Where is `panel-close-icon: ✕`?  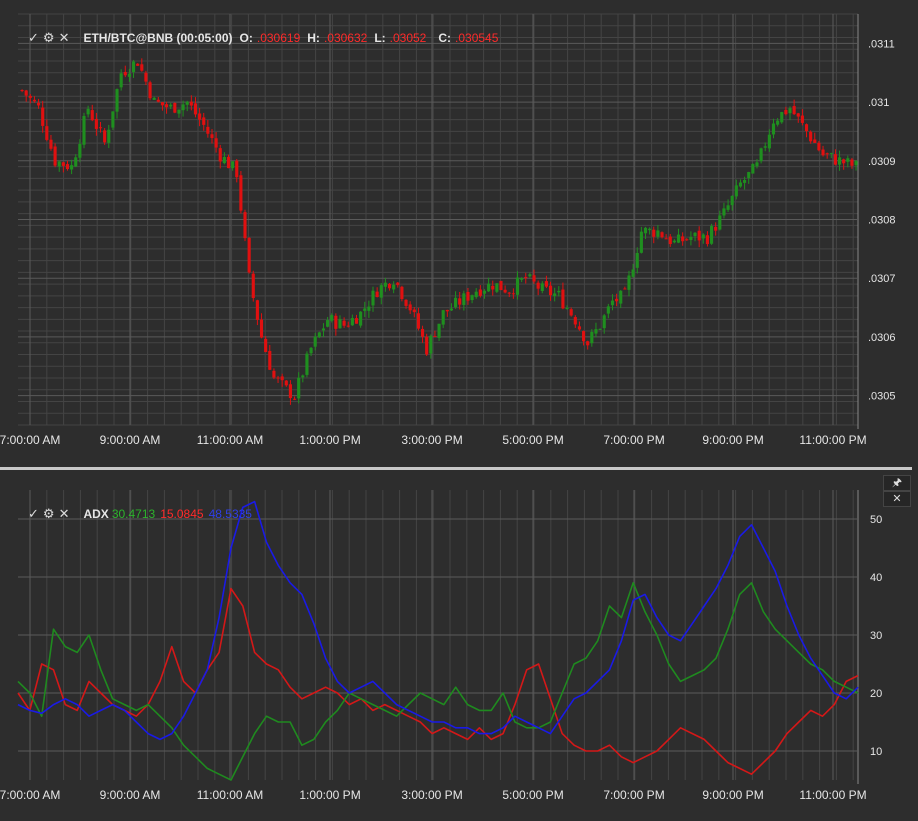
panel-close-icon: ✕ is located at coordinates (897, 499).